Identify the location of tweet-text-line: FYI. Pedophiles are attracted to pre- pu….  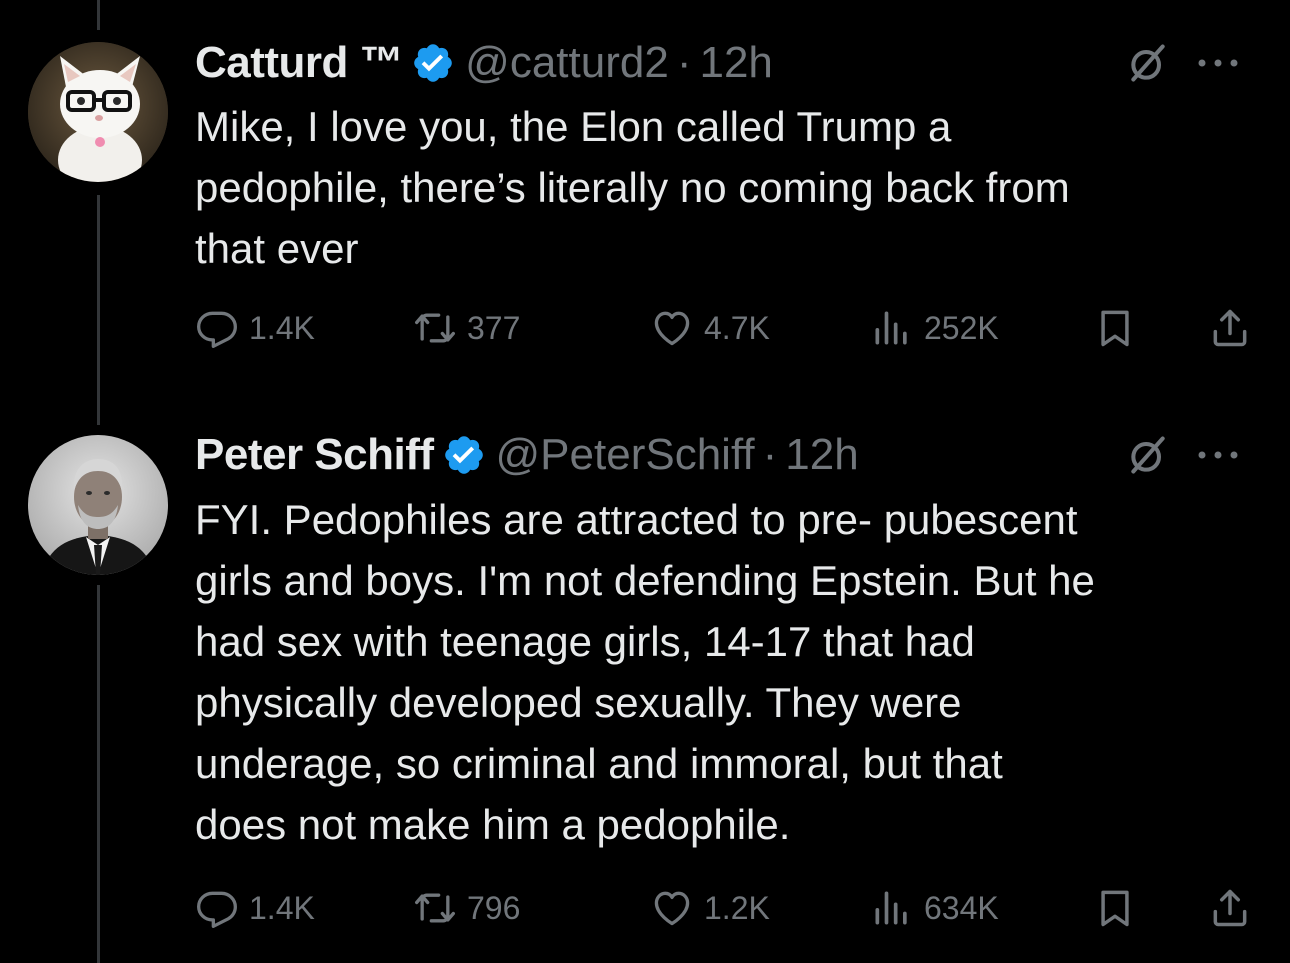
(636, 519).